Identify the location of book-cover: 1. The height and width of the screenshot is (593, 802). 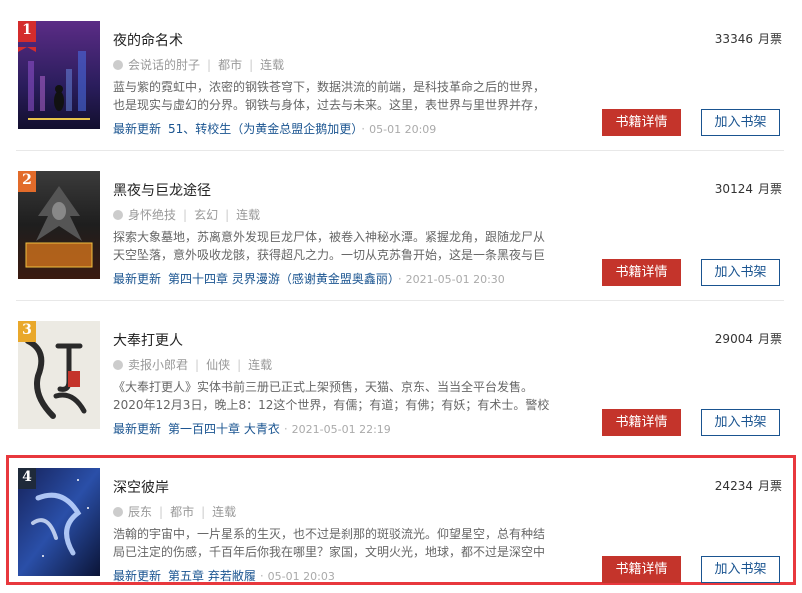
(59, 75).